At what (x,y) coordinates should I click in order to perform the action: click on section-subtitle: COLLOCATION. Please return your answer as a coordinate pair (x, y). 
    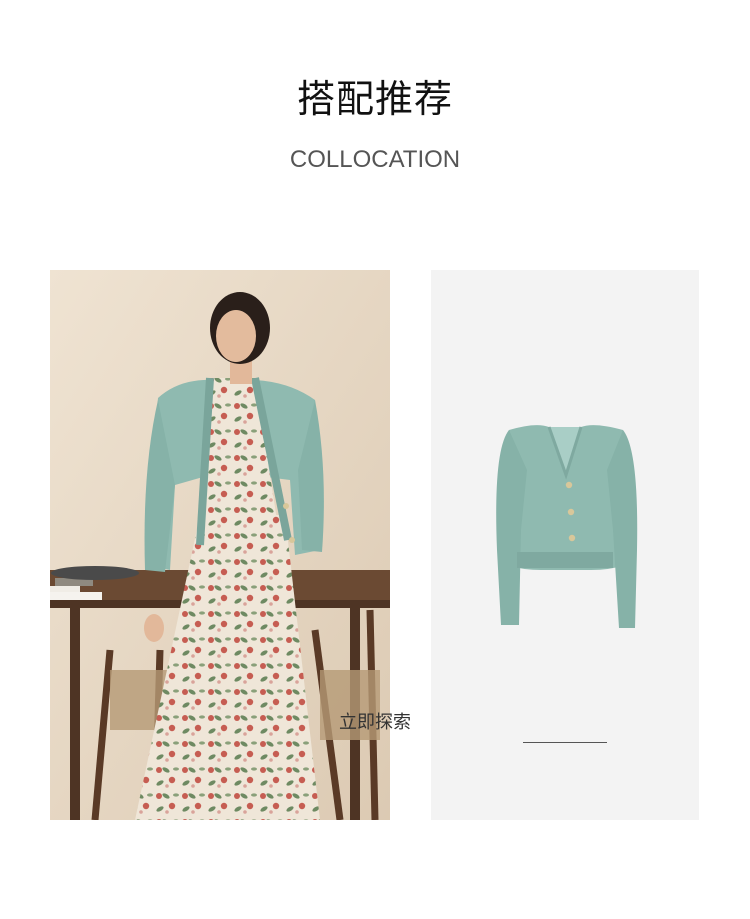
    Looking at the image, I should click on (375, 159).